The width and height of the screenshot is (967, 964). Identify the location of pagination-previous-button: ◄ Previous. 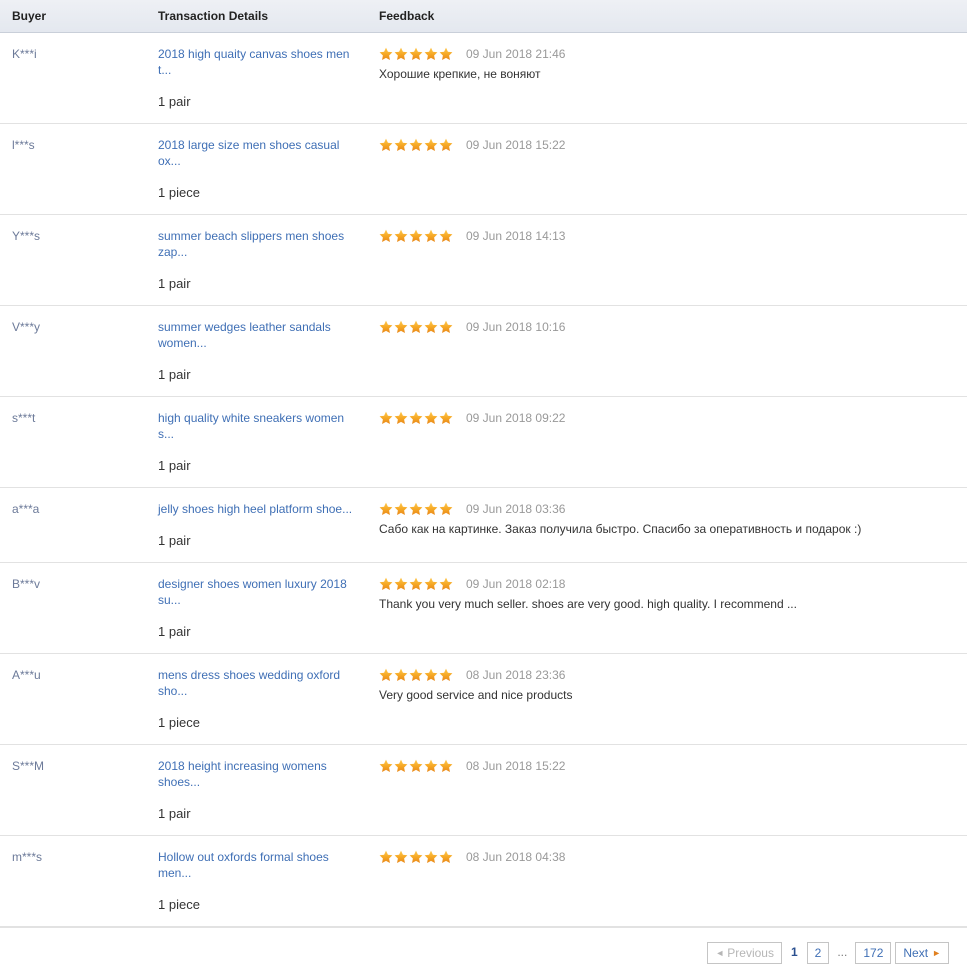
(744, 952).